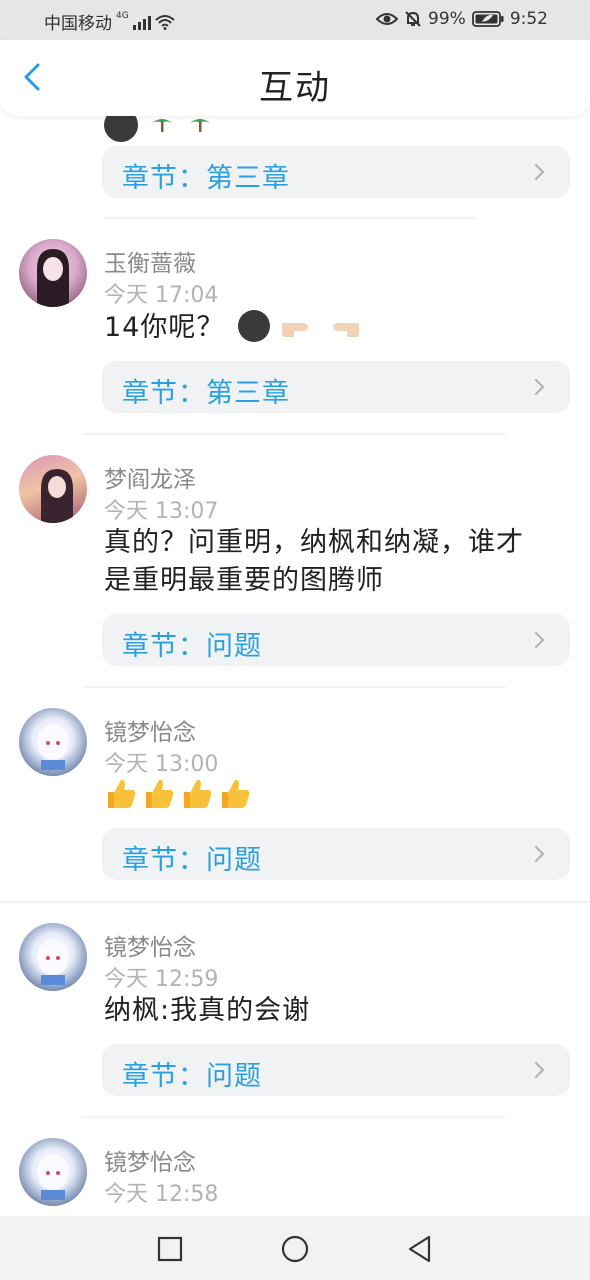 This screenshot has width=590, height=1280. What do you see at coordinates (413, 19) in the screenshot?
I see `mute-bell-icon` at bounding box center [413, 19].